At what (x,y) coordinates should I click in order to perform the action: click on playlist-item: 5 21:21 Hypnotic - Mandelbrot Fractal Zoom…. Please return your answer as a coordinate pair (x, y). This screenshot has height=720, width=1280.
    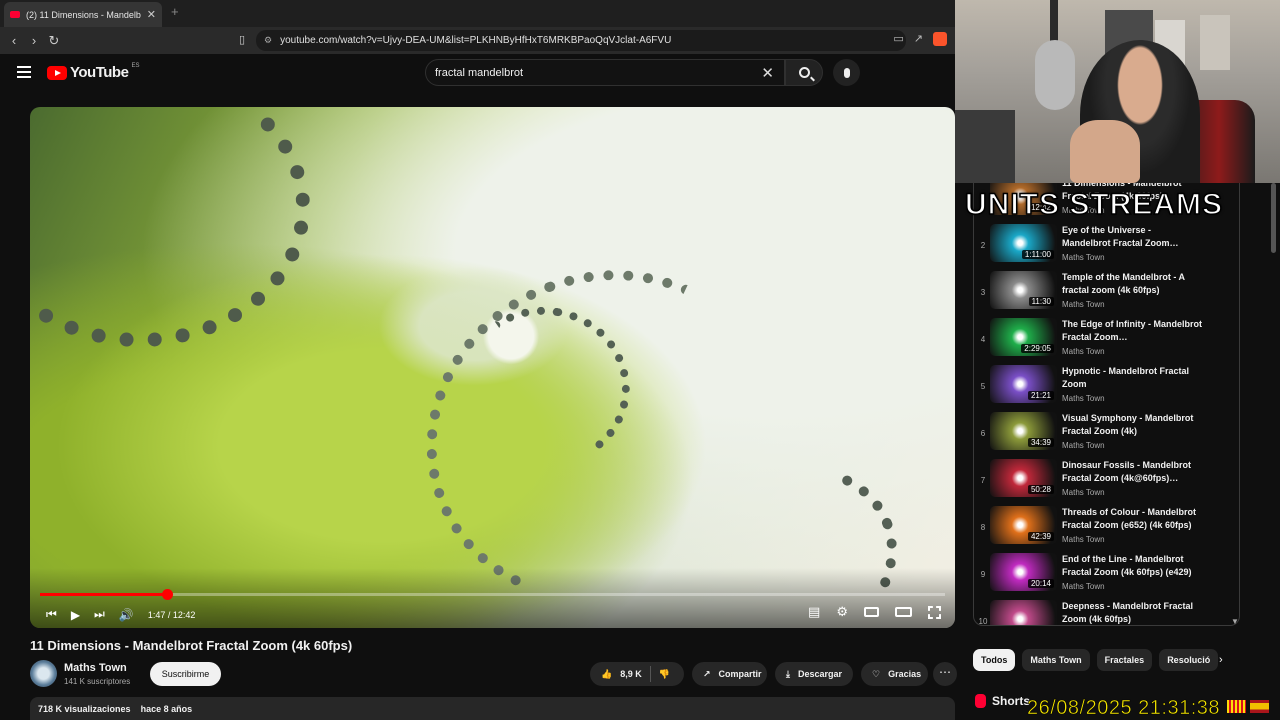
    Looking at the image, I should click on (1099, 388).